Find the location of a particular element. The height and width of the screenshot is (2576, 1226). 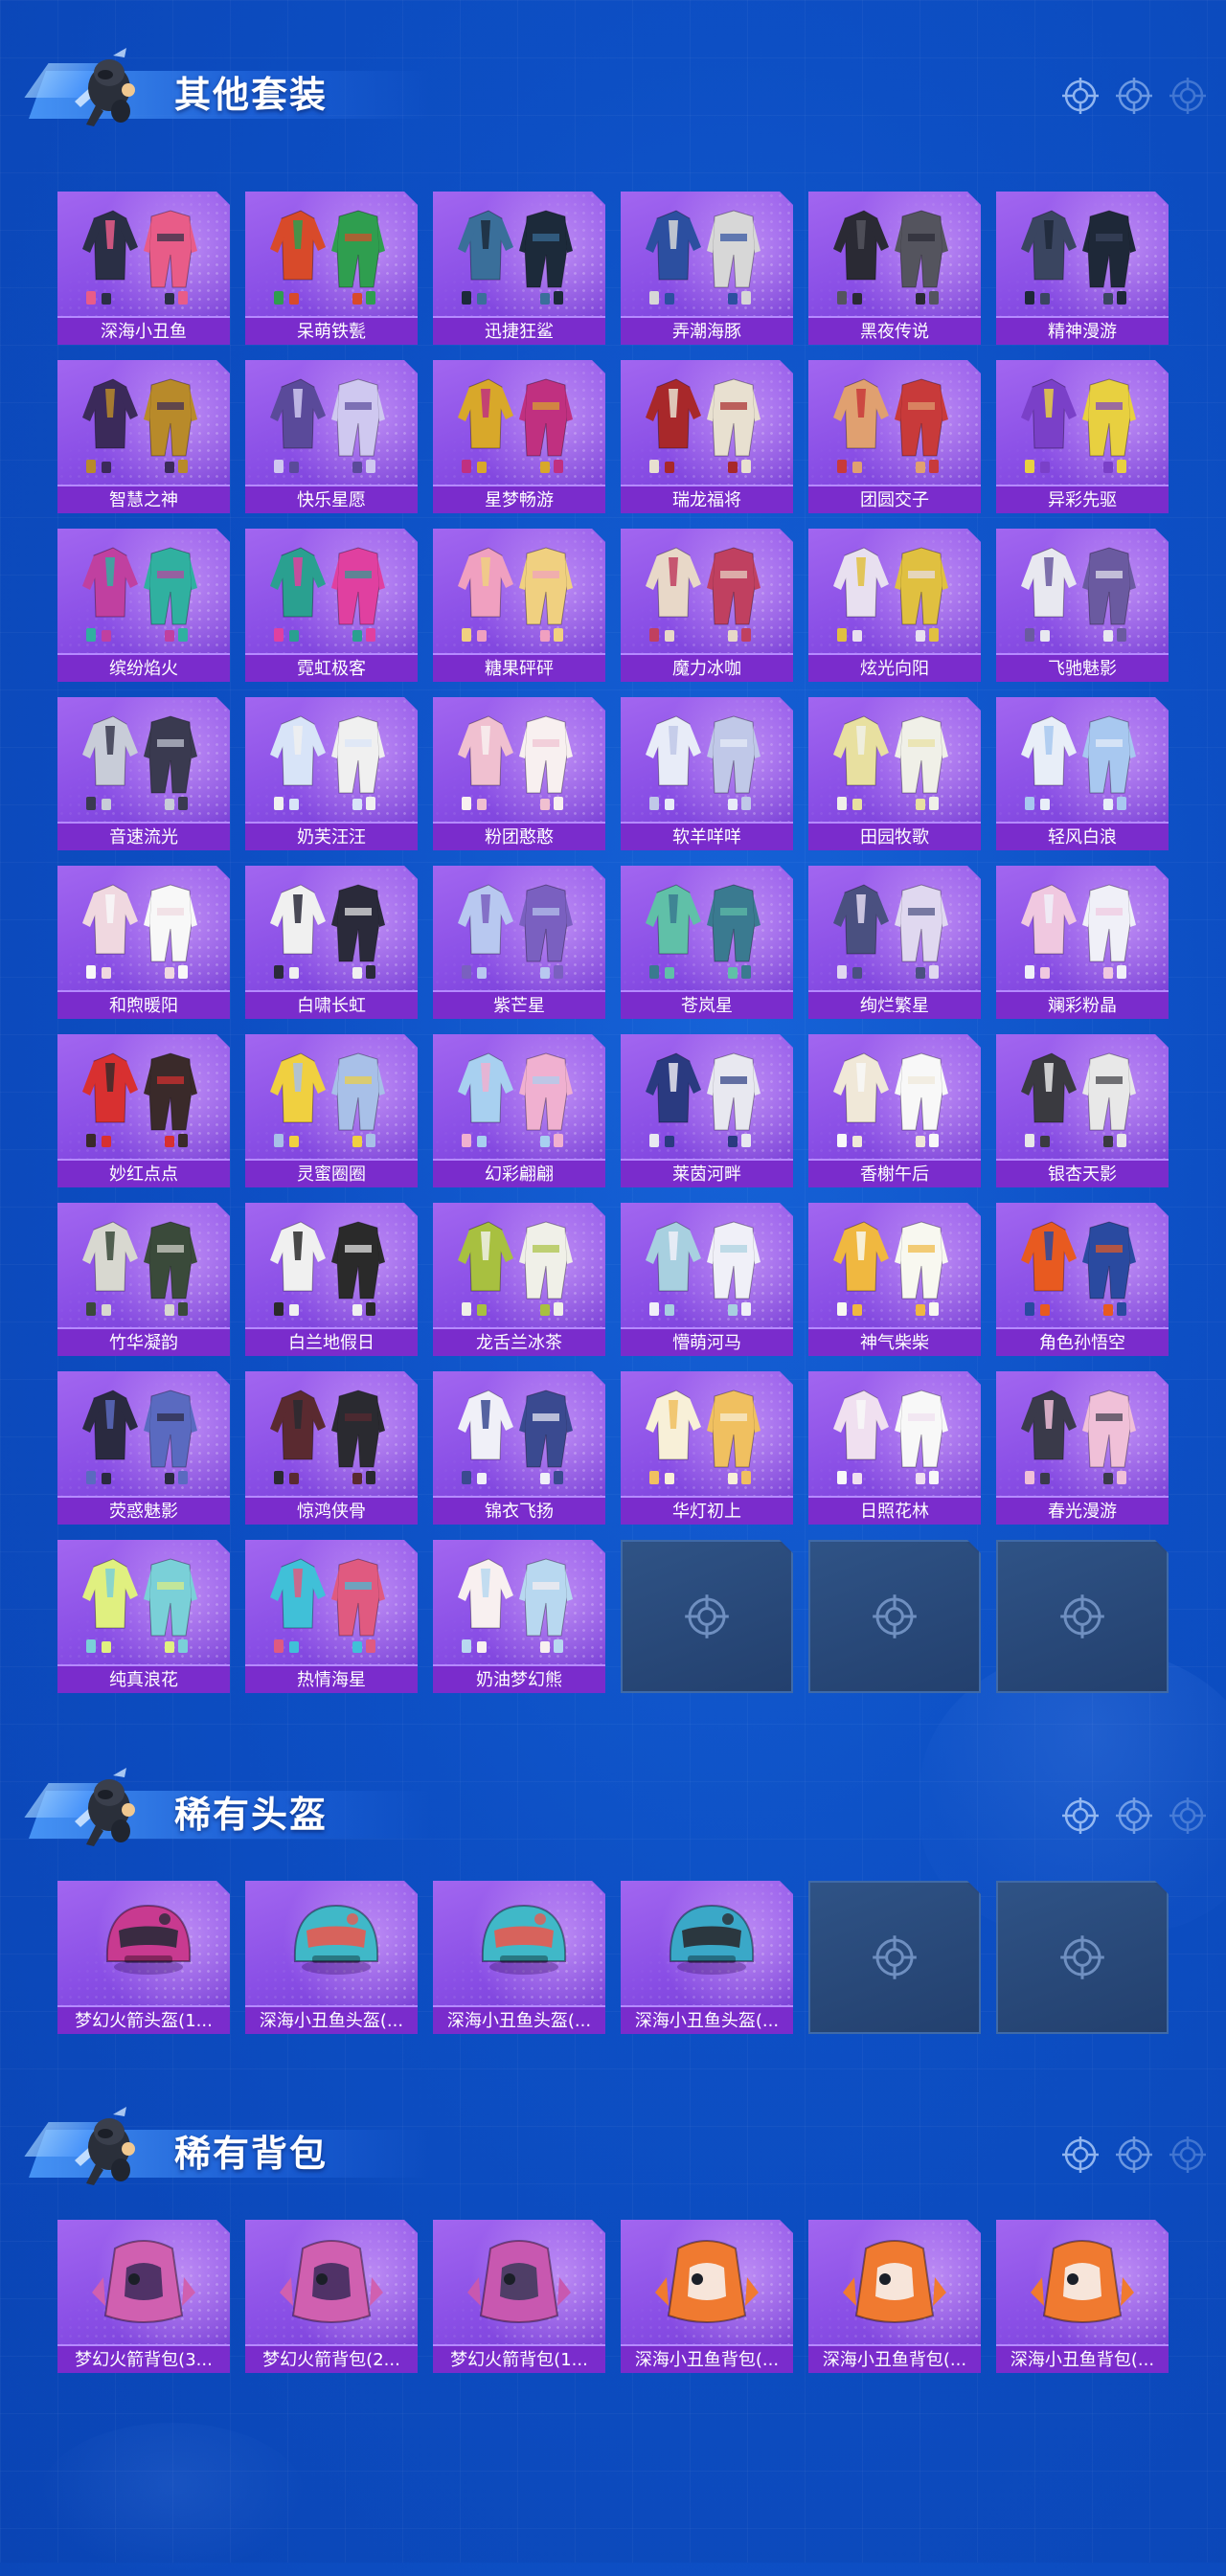

item-card: 团圆交子 is located at coordinates (894, 436).